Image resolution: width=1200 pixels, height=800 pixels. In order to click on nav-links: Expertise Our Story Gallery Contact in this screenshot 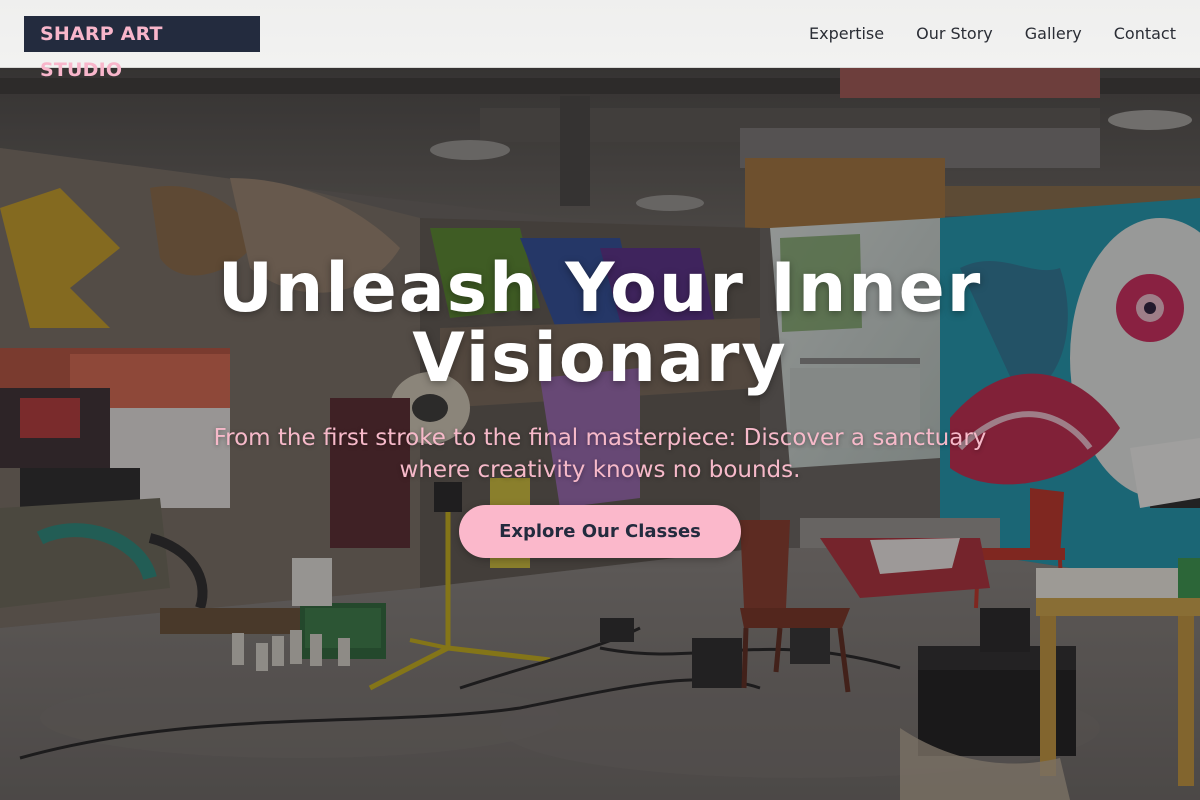, I will do `click(992, 33)`.